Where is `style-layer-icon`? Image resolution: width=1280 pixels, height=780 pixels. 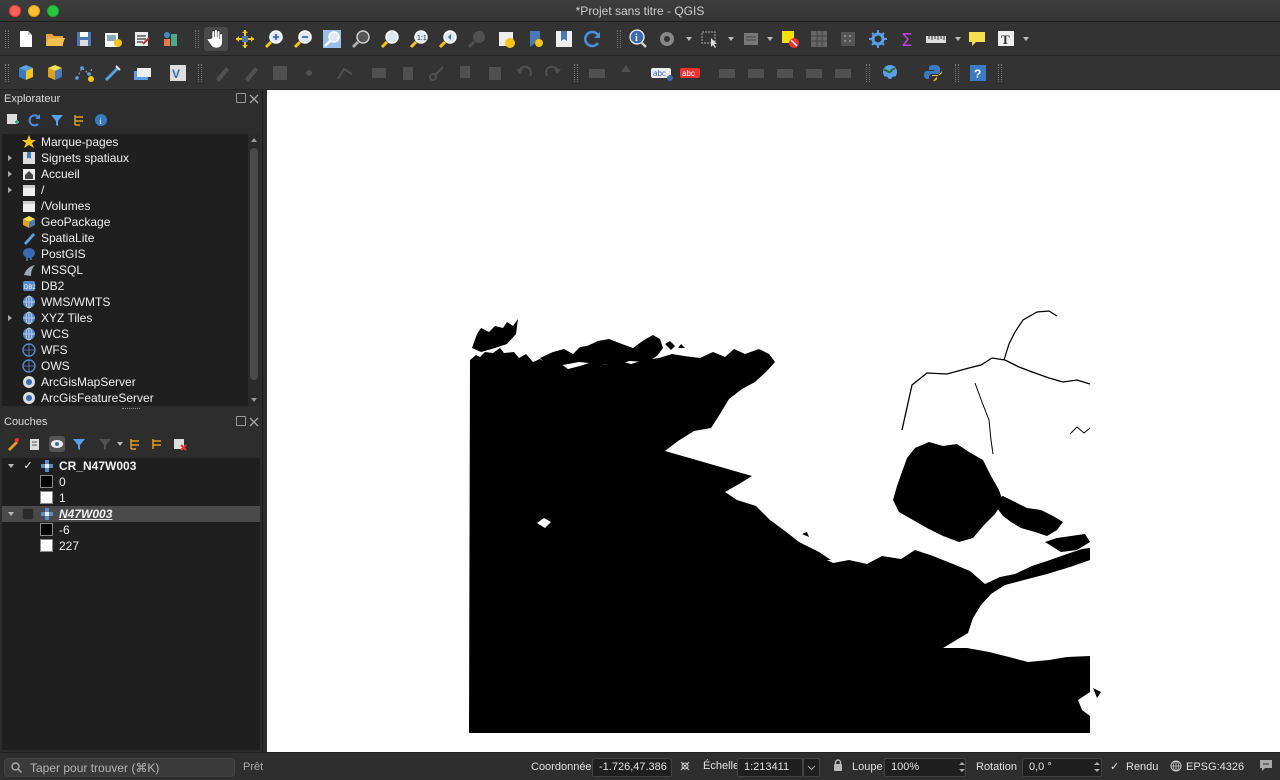 style-layer-icon is located at coordinates (13, 444).